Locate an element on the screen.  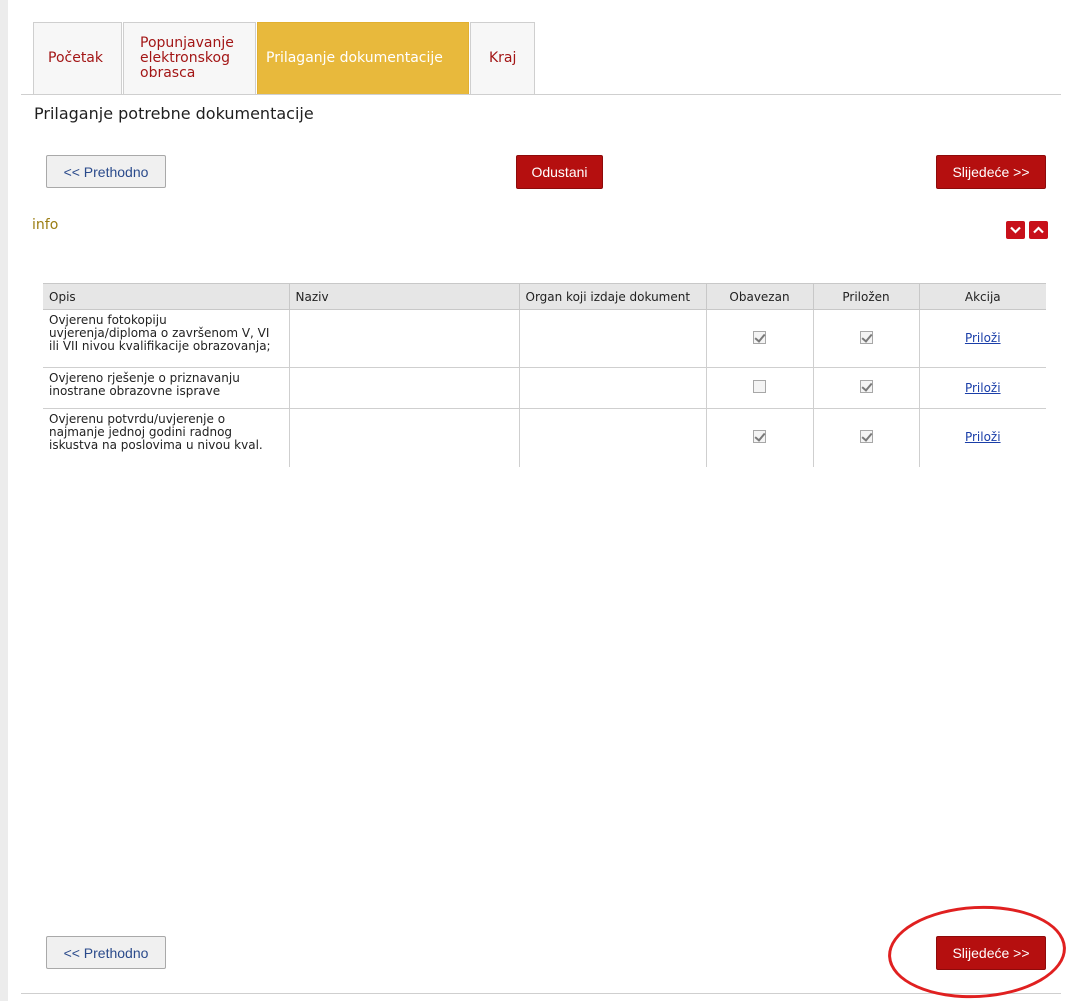
tab-prilaganje-label: Prilaganje dokumentacije is located at coordinates (354, 58).